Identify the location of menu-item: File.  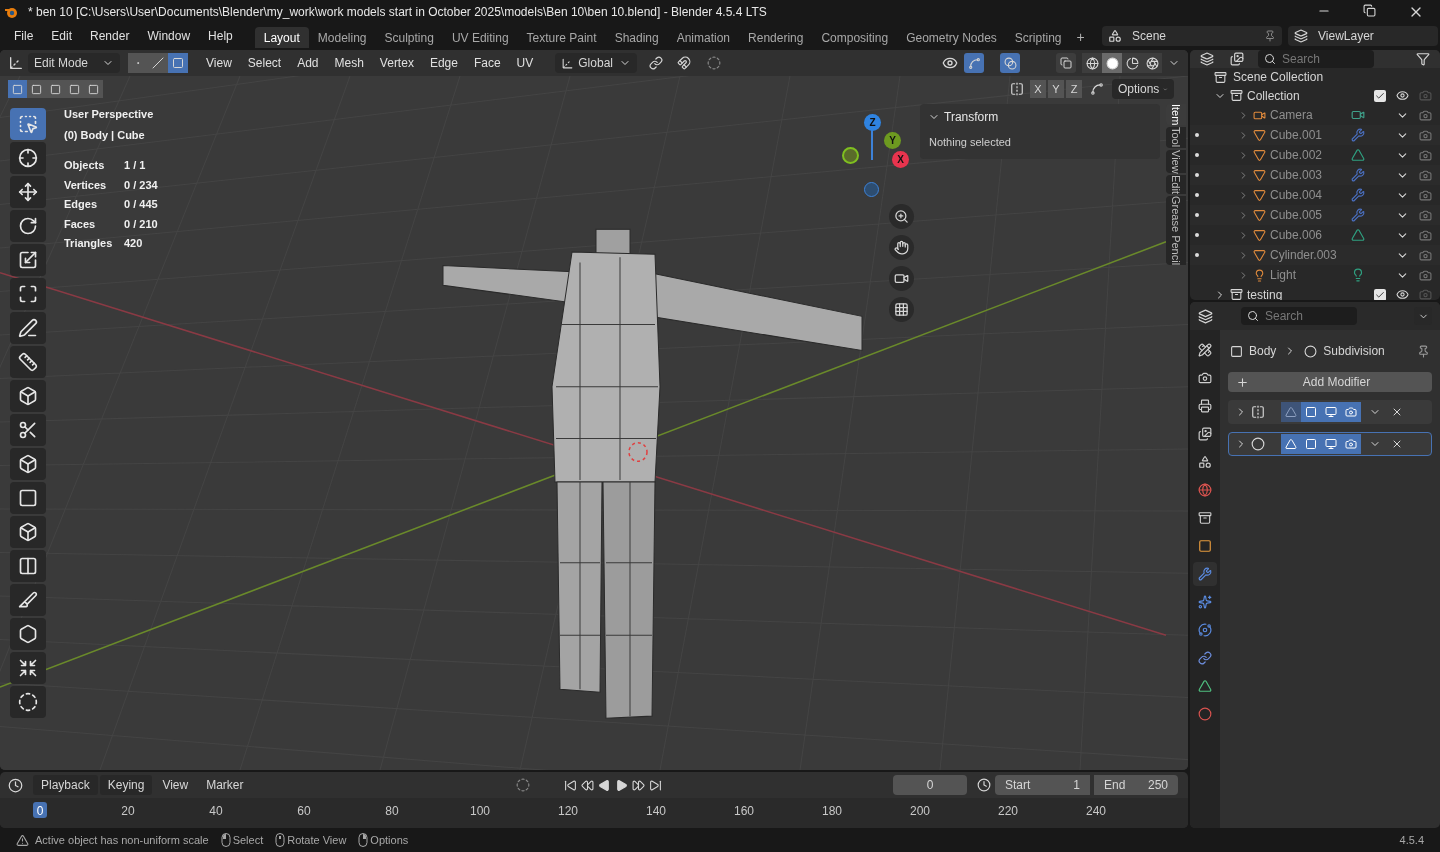
(24, 36).